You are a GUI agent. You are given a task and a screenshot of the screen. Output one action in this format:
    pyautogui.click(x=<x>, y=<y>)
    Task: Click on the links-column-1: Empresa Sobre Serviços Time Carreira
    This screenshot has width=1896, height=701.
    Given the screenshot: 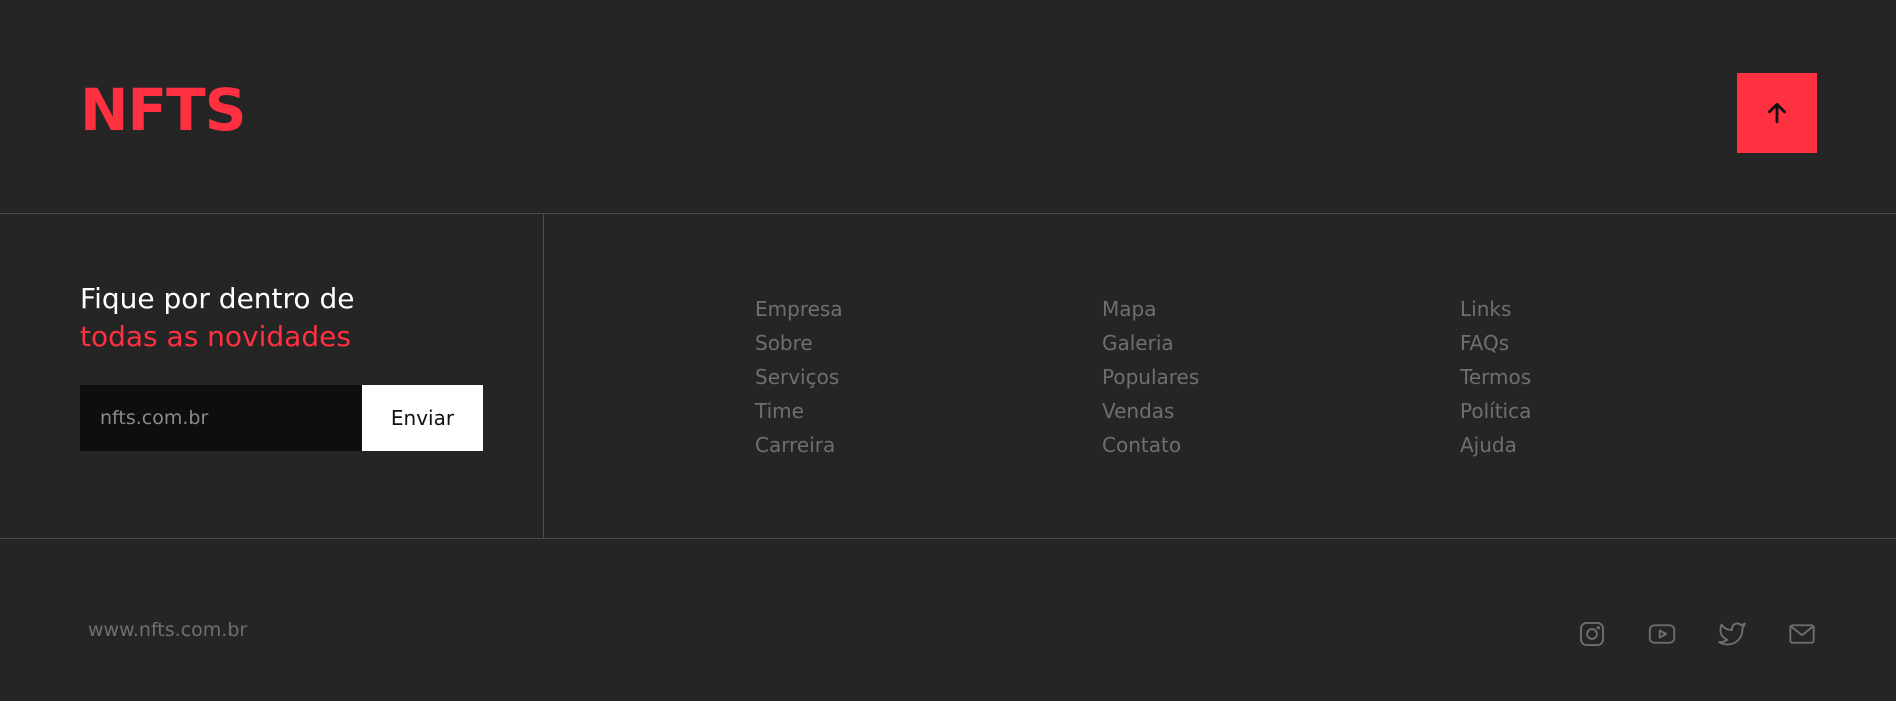 What is the action you would take?
    pyautogui.click(x=928, y=377)
    